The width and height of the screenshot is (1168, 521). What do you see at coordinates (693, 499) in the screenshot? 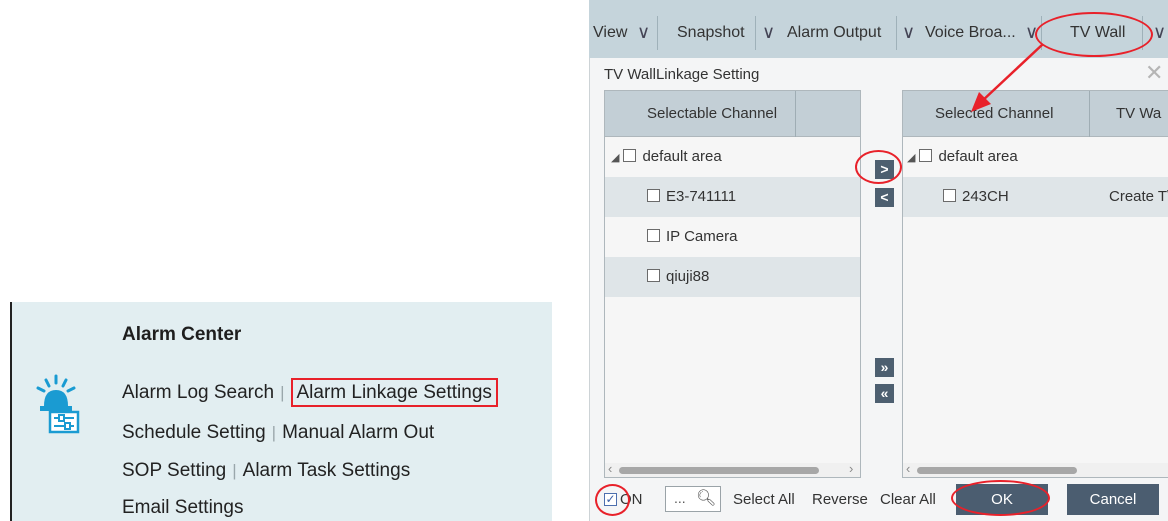
I see `search-field: ... 🔍︎` at bounding box center [693, 499].